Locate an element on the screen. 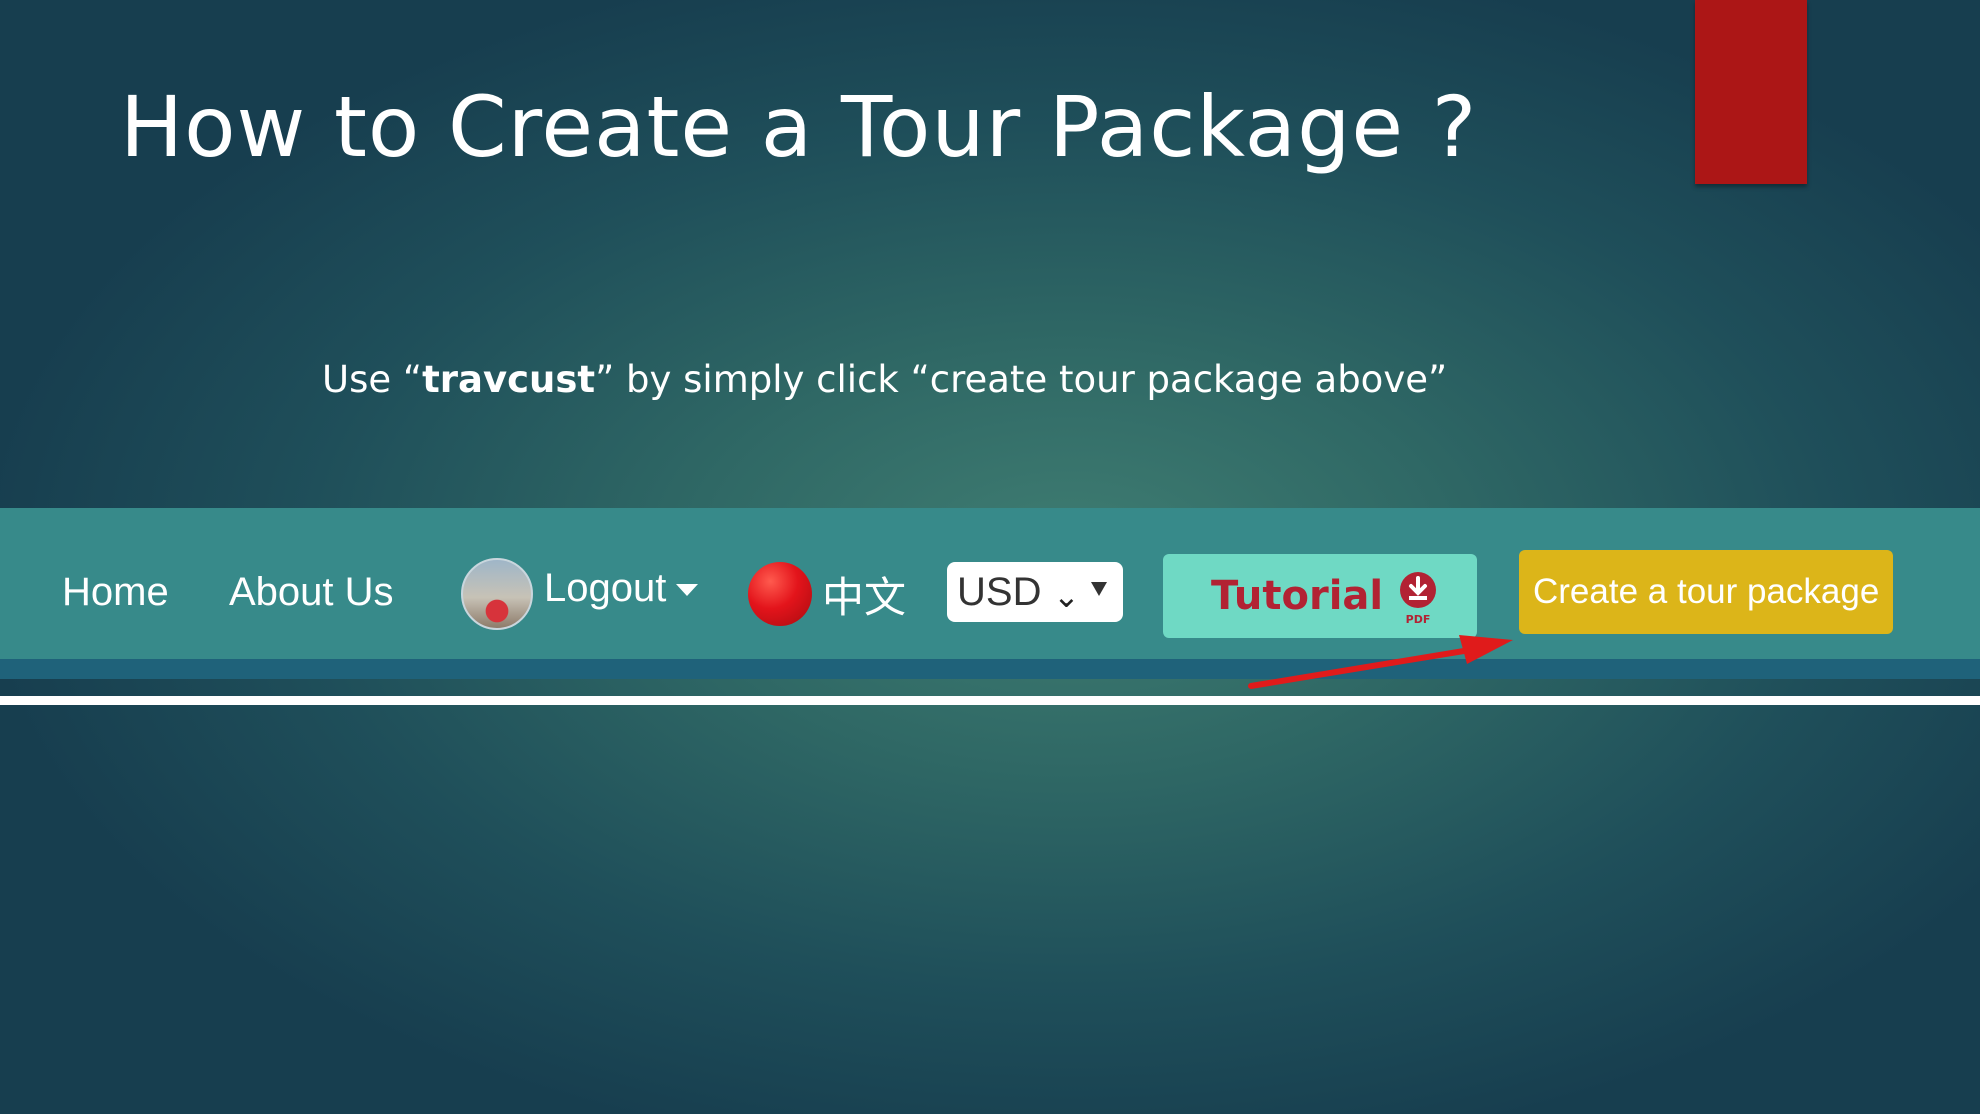 Image resolution: width=1980 pixels, height=1114 pixels. caret-down-icon is located at coordinates (687, 590).